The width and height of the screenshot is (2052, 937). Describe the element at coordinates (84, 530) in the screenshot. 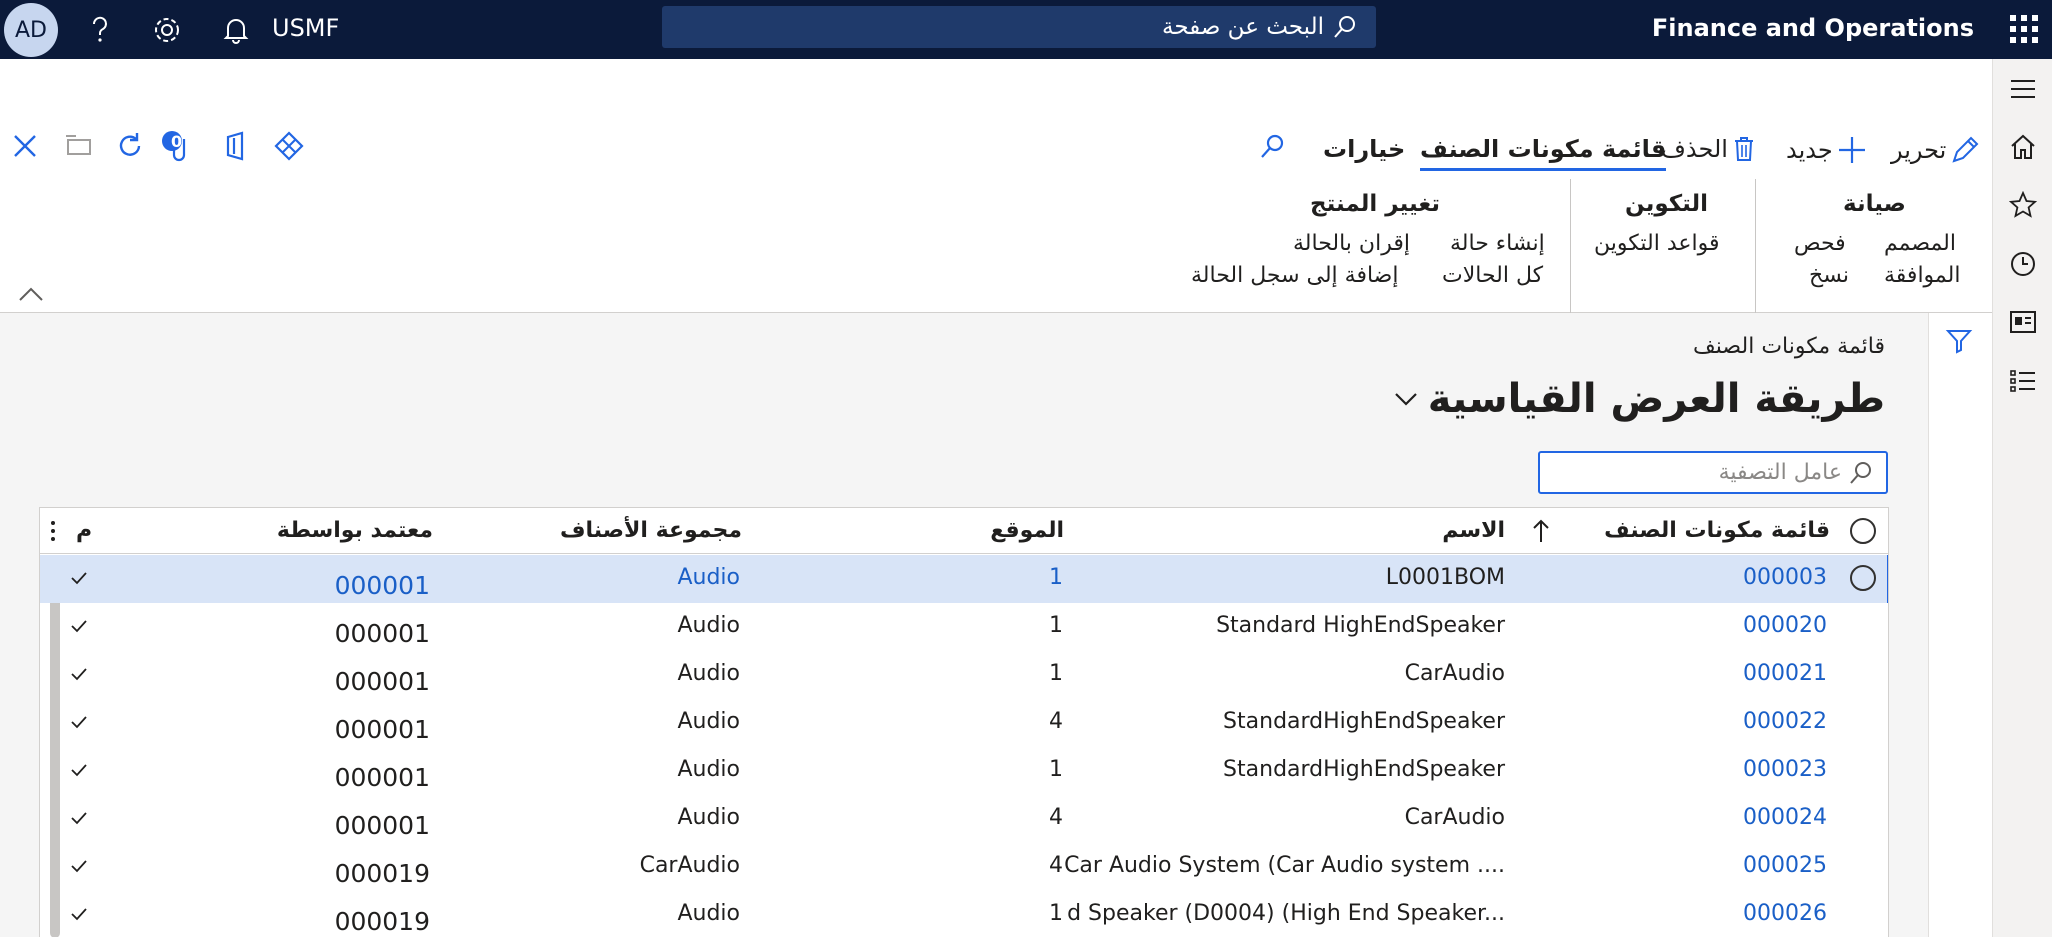

I see `header-approved: م` at that location.